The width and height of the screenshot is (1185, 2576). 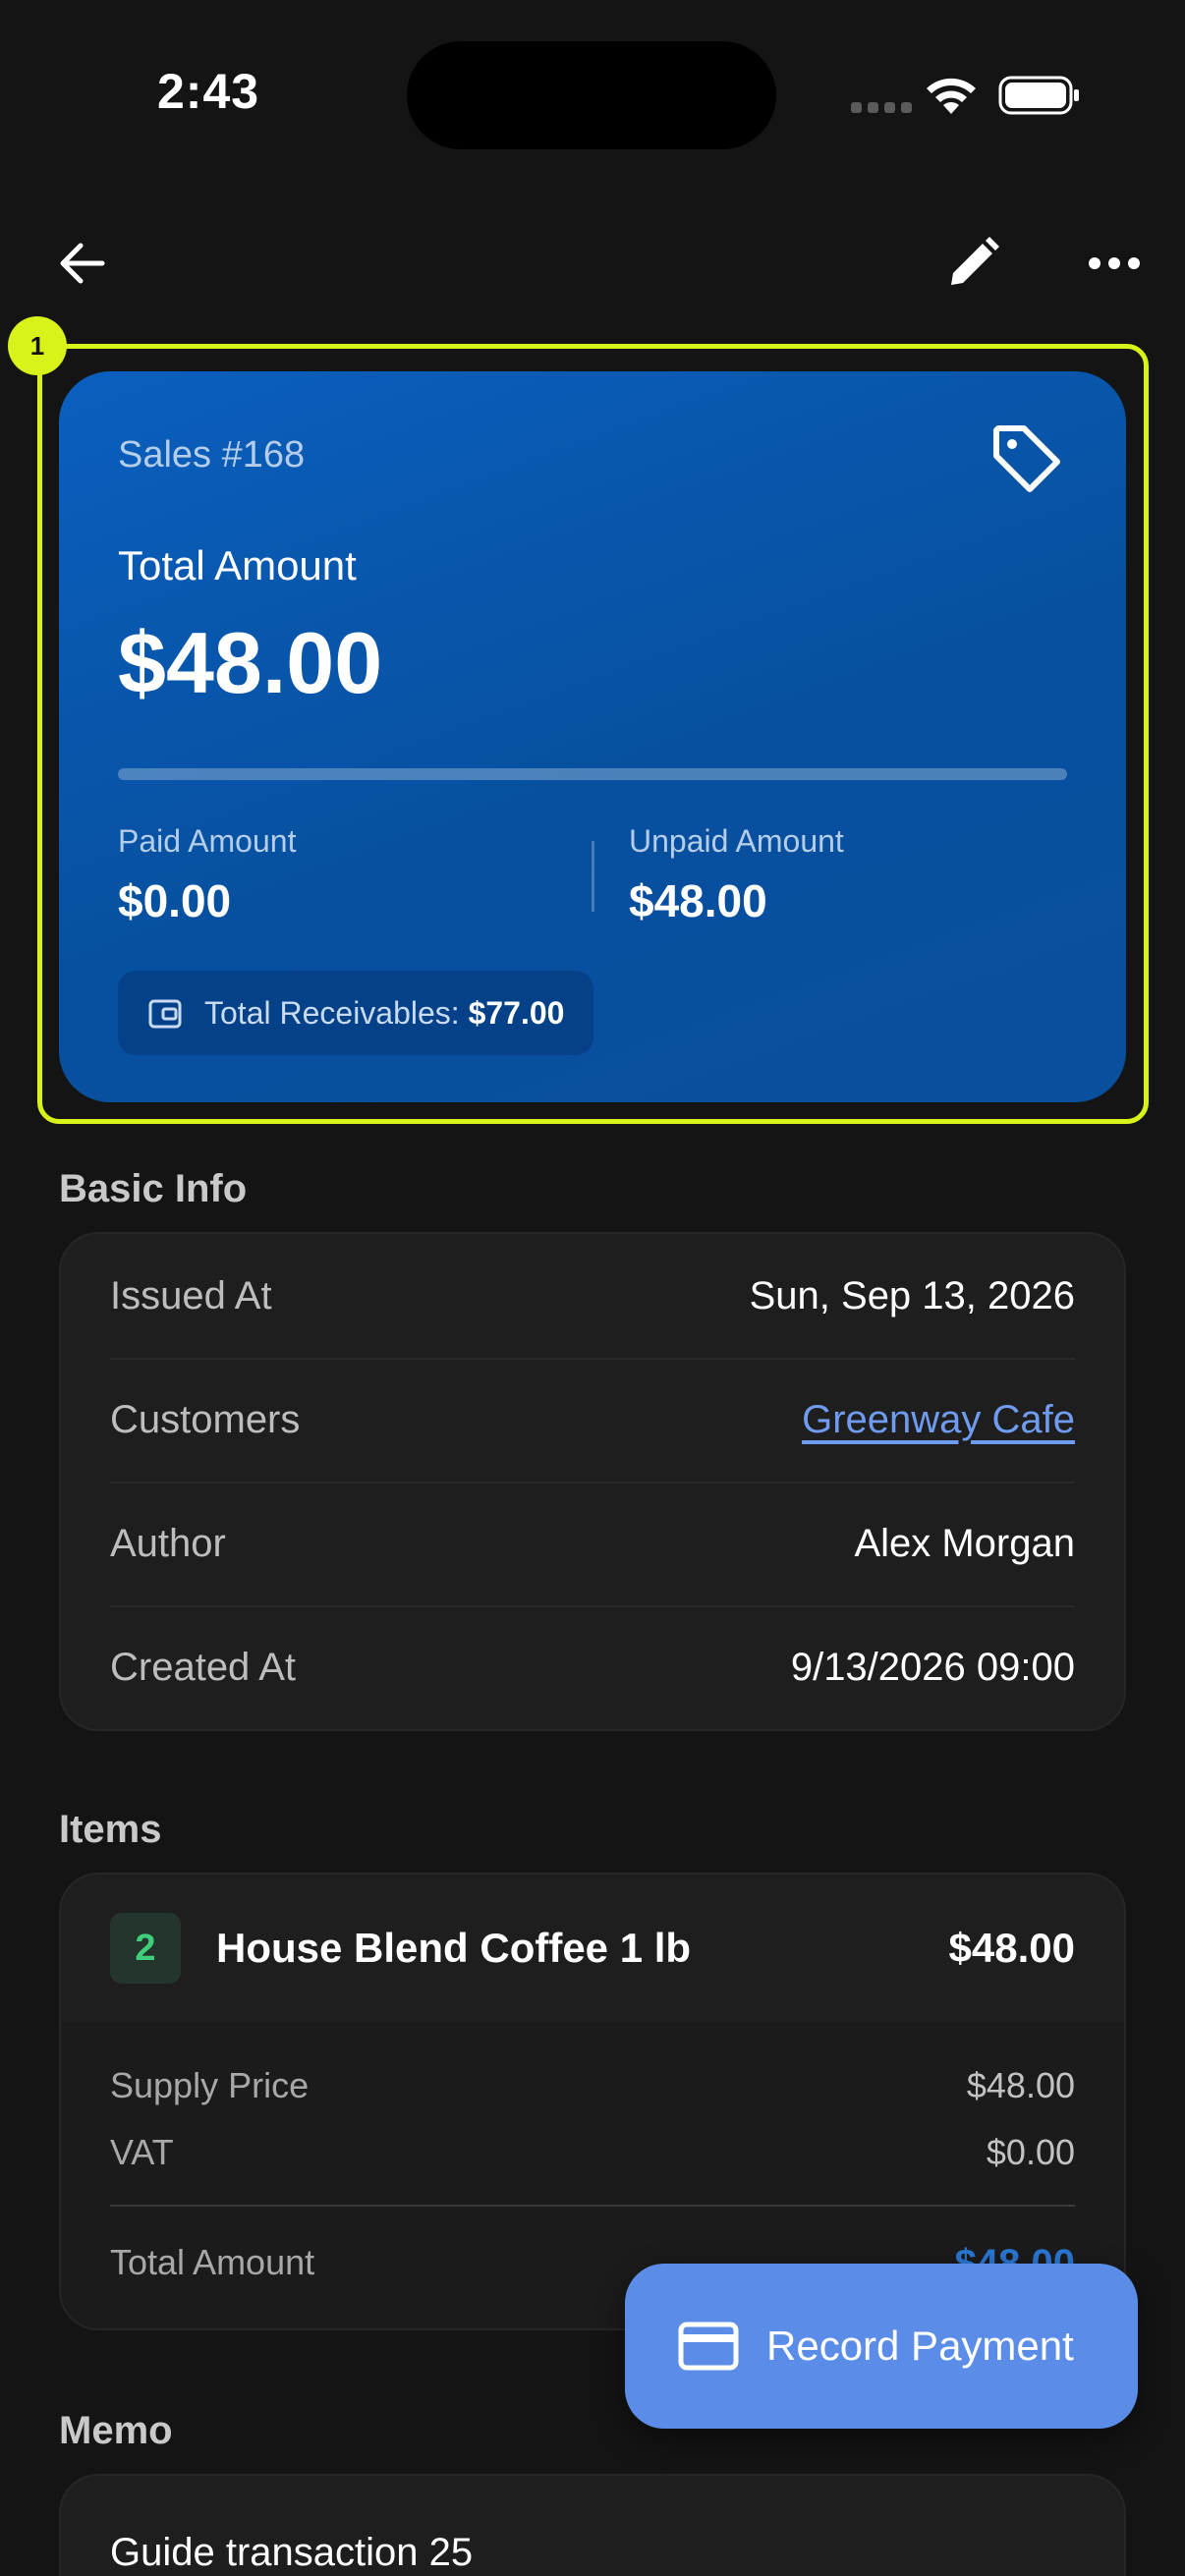 I want to click on info-row-author: Author Alex Morgan, so click(x=592, y=1543).